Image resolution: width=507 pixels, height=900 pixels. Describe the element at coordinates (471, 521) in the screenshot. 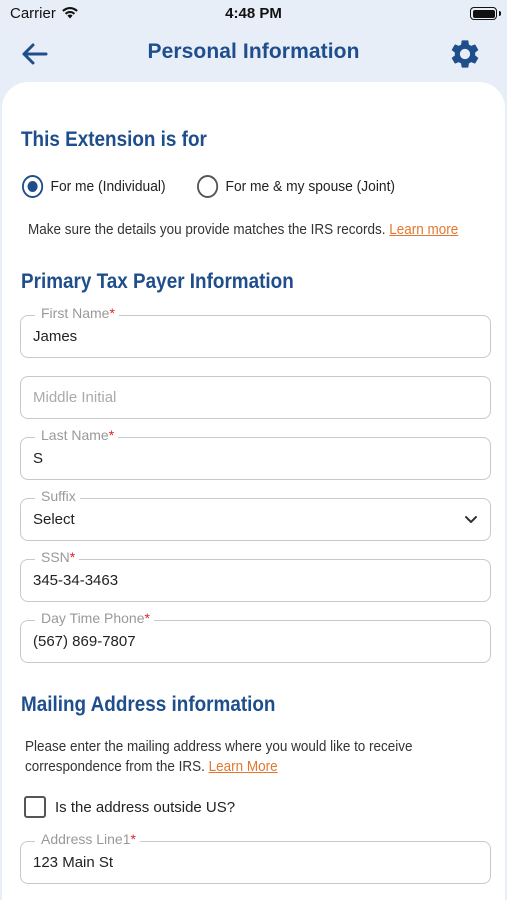

I see `chevron-down-icon` at that location.